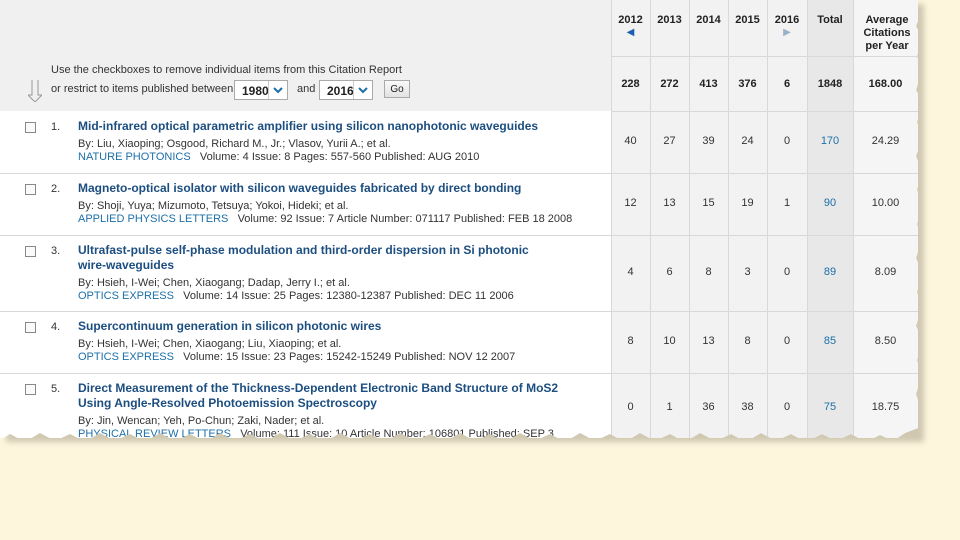  I want to click on to-year-select: 2016, so click(346, 90).